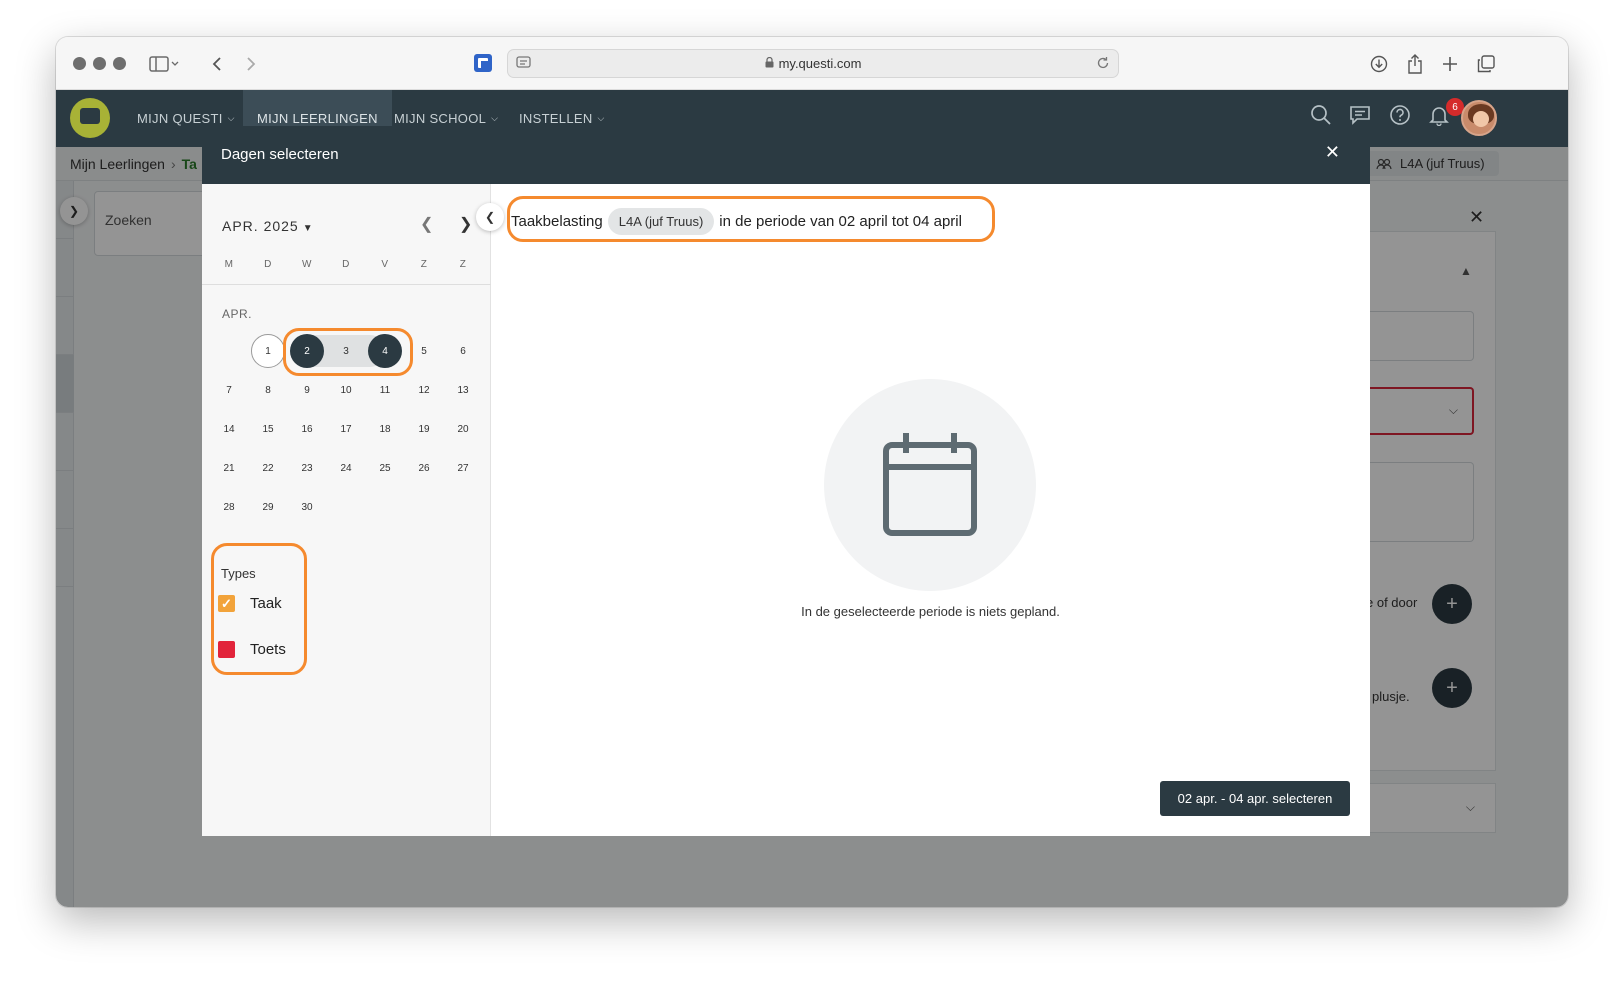 The width and height of the screenshot is (1624, 981). Describe the element at coordinates (424, 351) in the screenshot. I see `calendar-day: 5` at that location.